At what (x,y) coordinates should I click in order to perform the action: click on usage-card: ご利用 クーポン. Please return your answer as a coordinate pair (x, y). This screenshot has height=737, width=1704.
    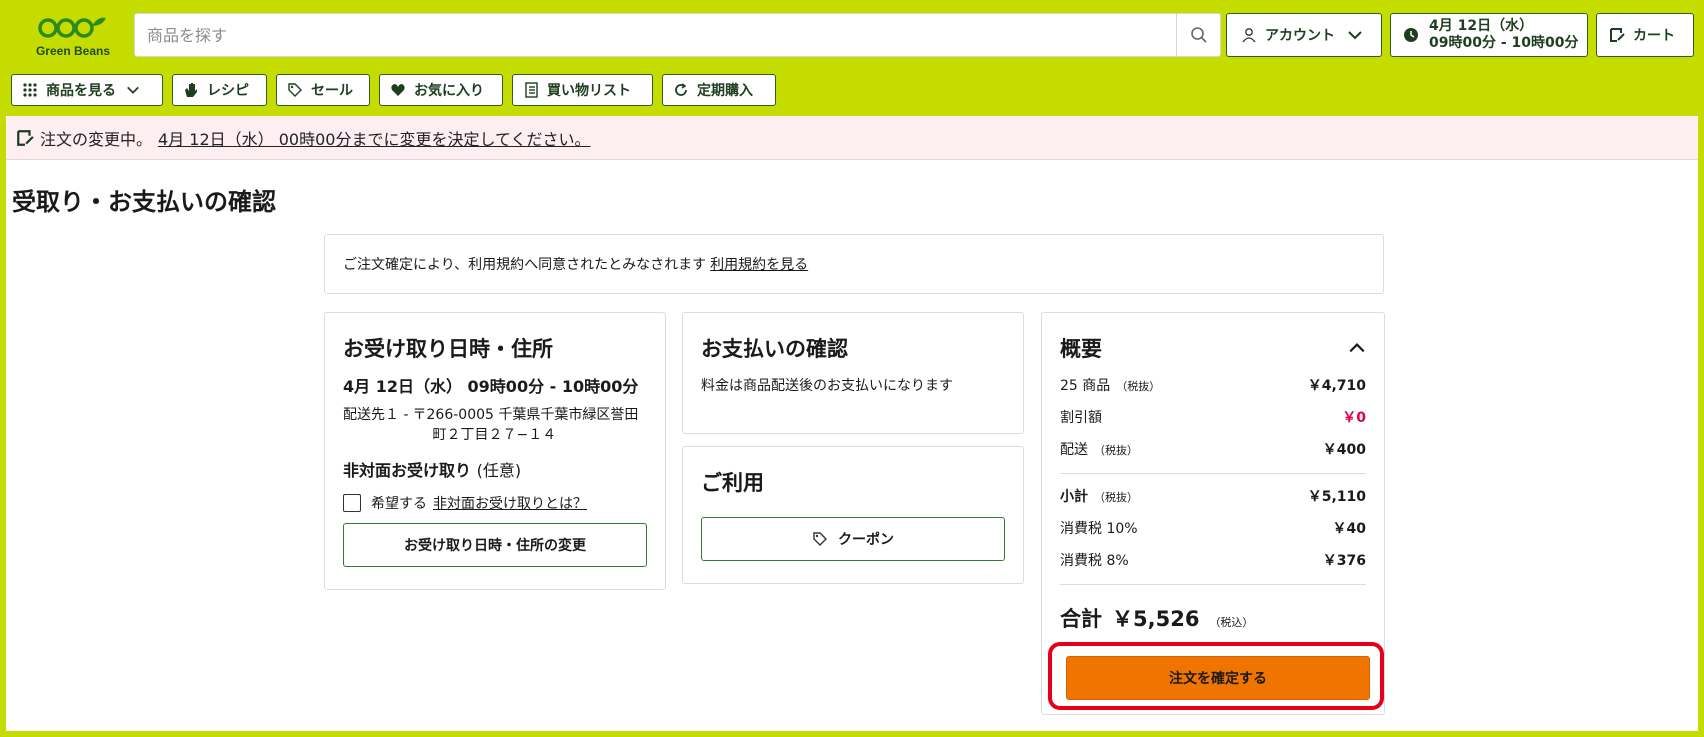
    Looking at the image, I should click on (853, 515).